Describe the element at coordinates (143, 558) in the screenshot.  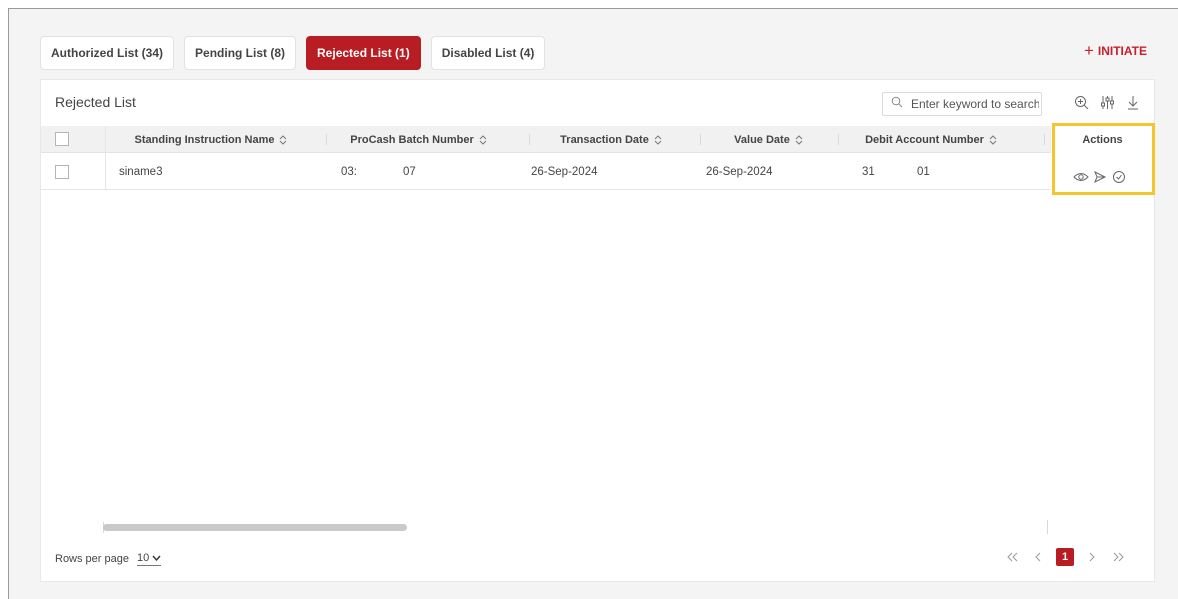
I see `rows-per-page-value: 10` at that location.